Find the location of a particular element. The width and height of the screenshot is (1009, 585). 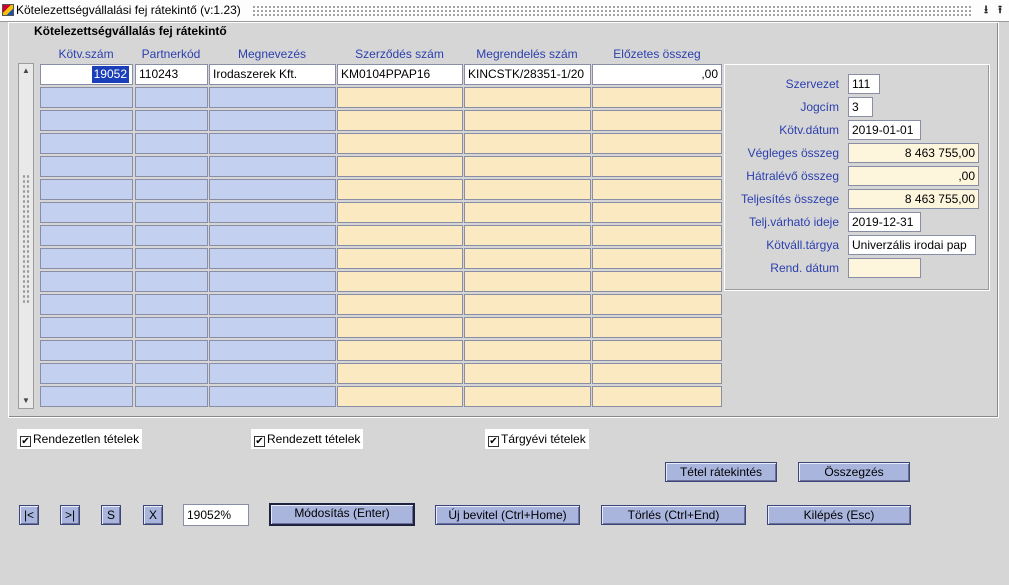

x-button: X is located at coordinates (153, 515).